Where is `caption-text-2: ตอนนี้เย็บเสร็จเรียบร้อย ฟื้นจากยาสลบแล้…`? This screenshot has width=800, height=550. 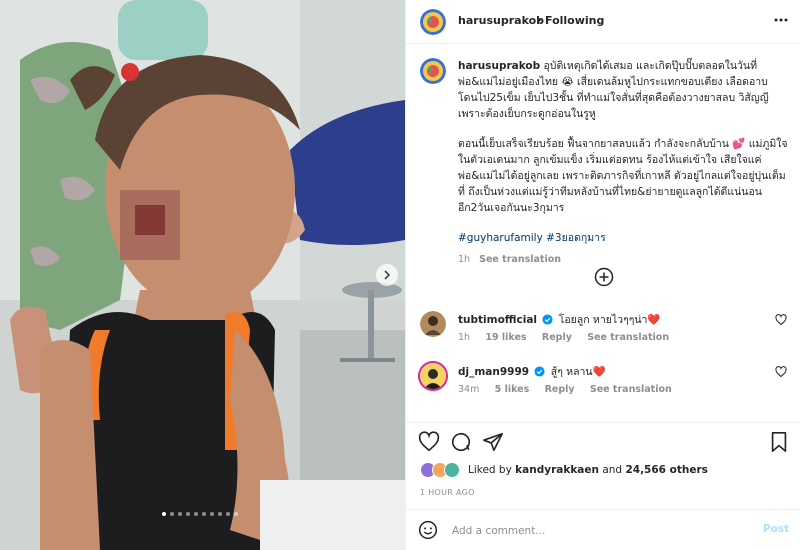 caption-text-2: ตอนนี้เย็บเสร็จเรียบร้อย ฟื้นจากยาสลบแล้… is located at coordinates (623, 176).